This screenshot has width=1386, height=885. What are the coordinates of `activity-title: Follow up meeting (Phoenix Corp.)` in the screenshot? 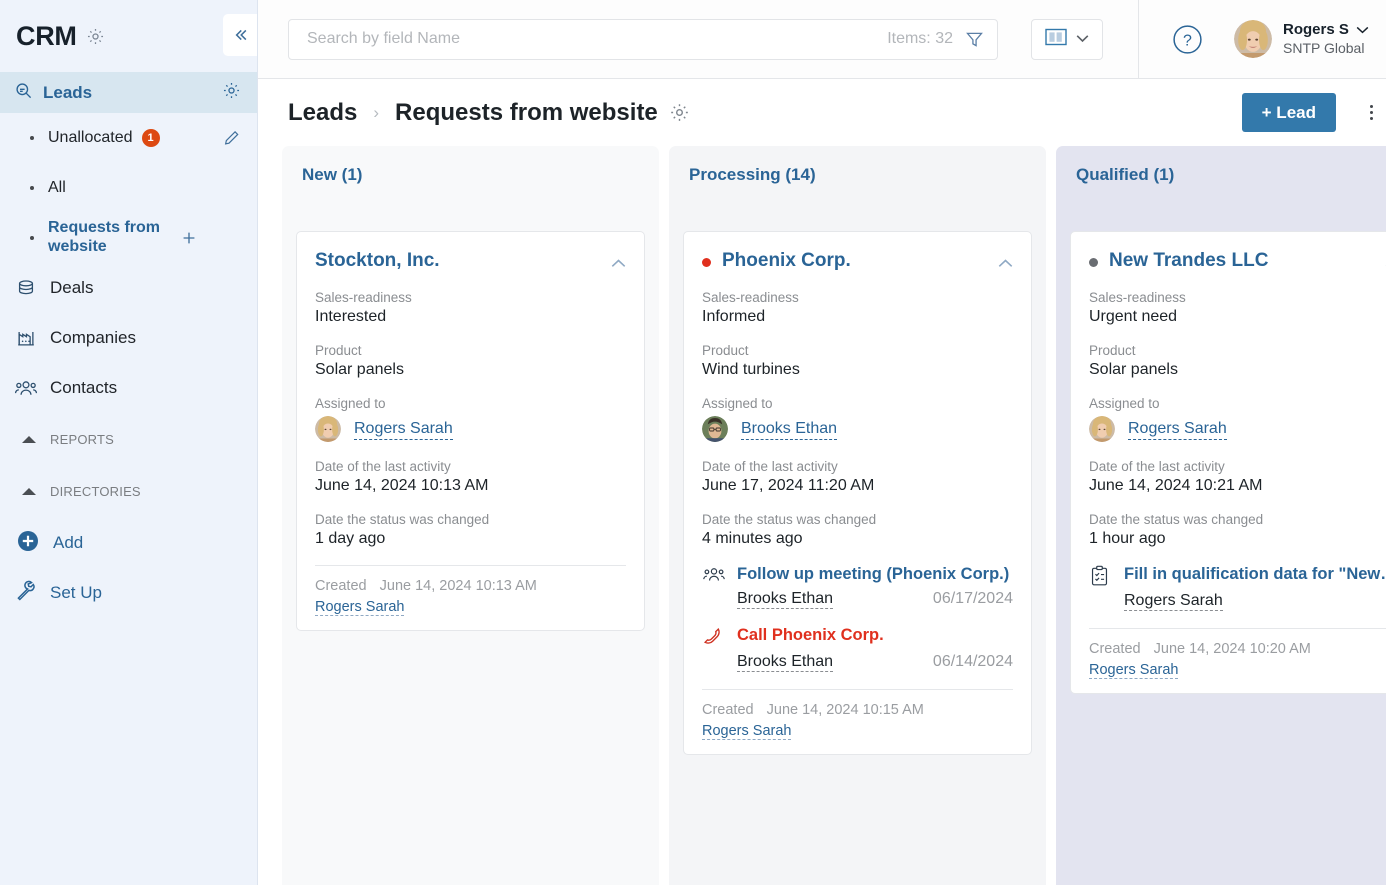 It's located at (873, 574).